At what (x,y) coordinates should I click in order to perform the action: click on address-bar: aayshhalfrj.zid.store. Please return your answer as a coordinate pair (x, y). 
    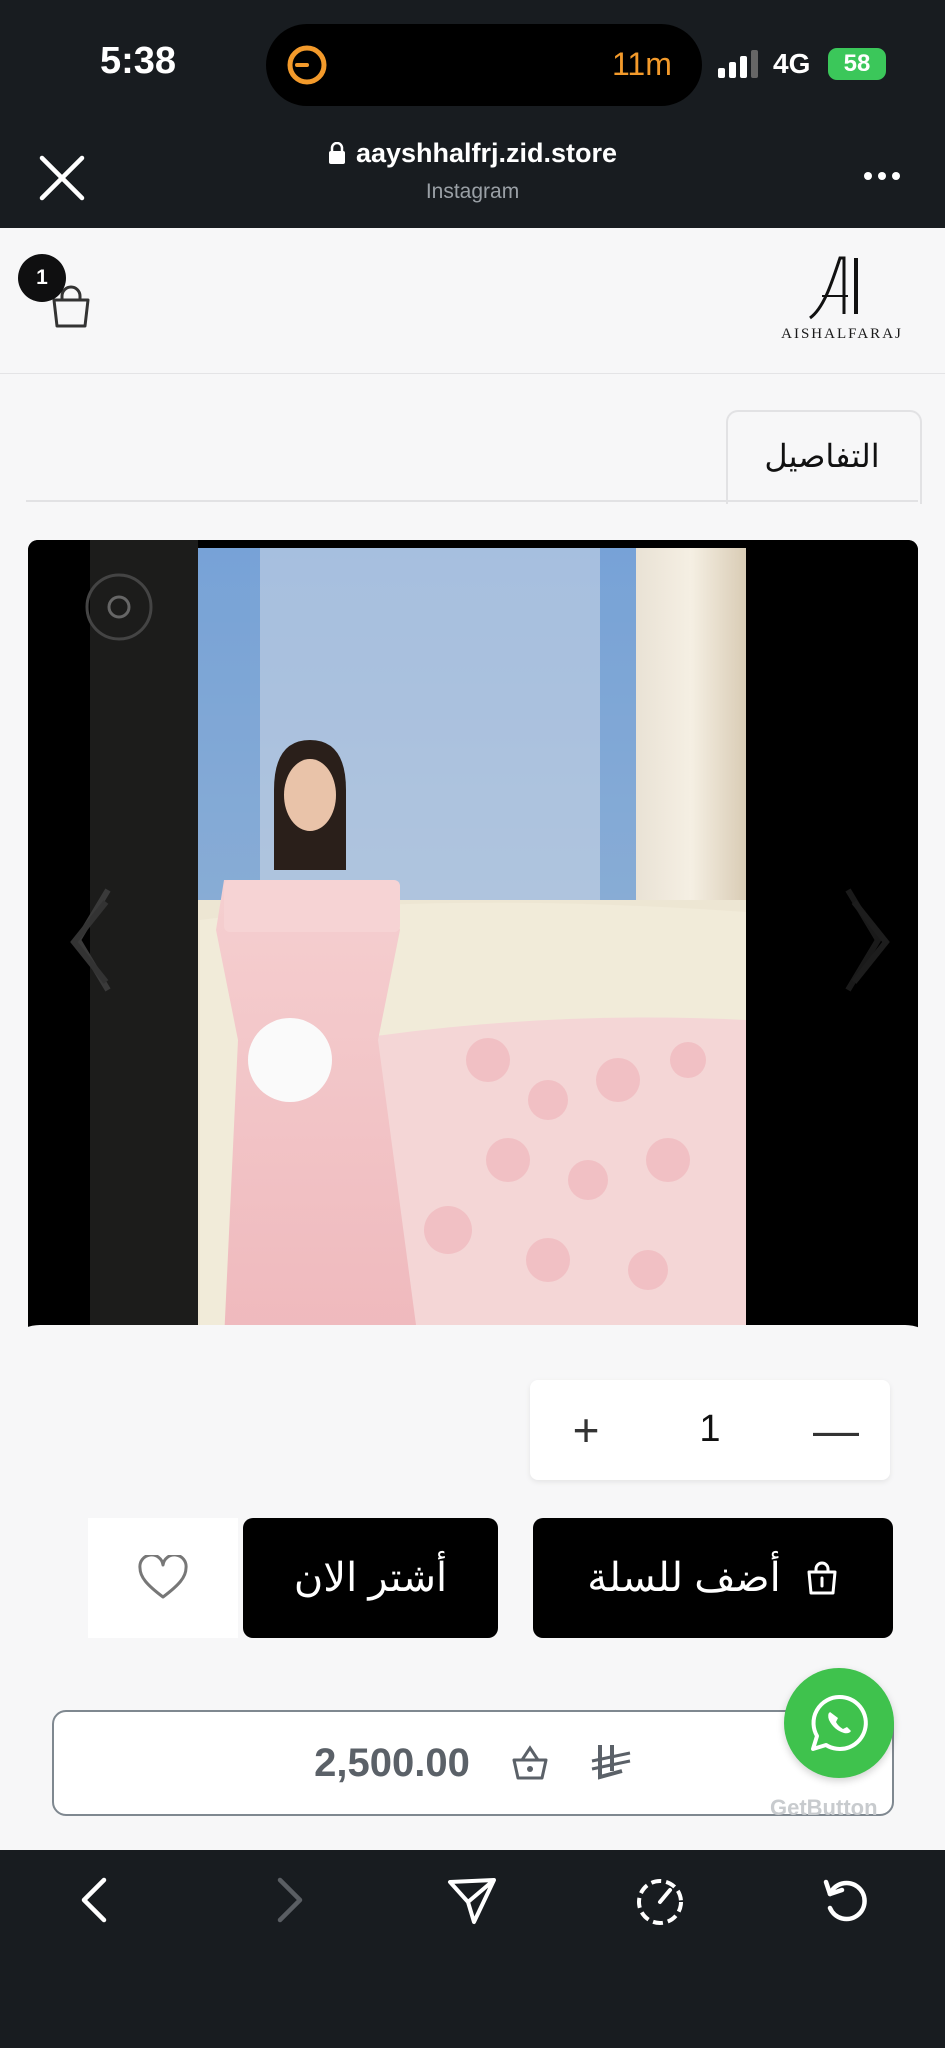
    Looking at the image, I should click on (472, 153).